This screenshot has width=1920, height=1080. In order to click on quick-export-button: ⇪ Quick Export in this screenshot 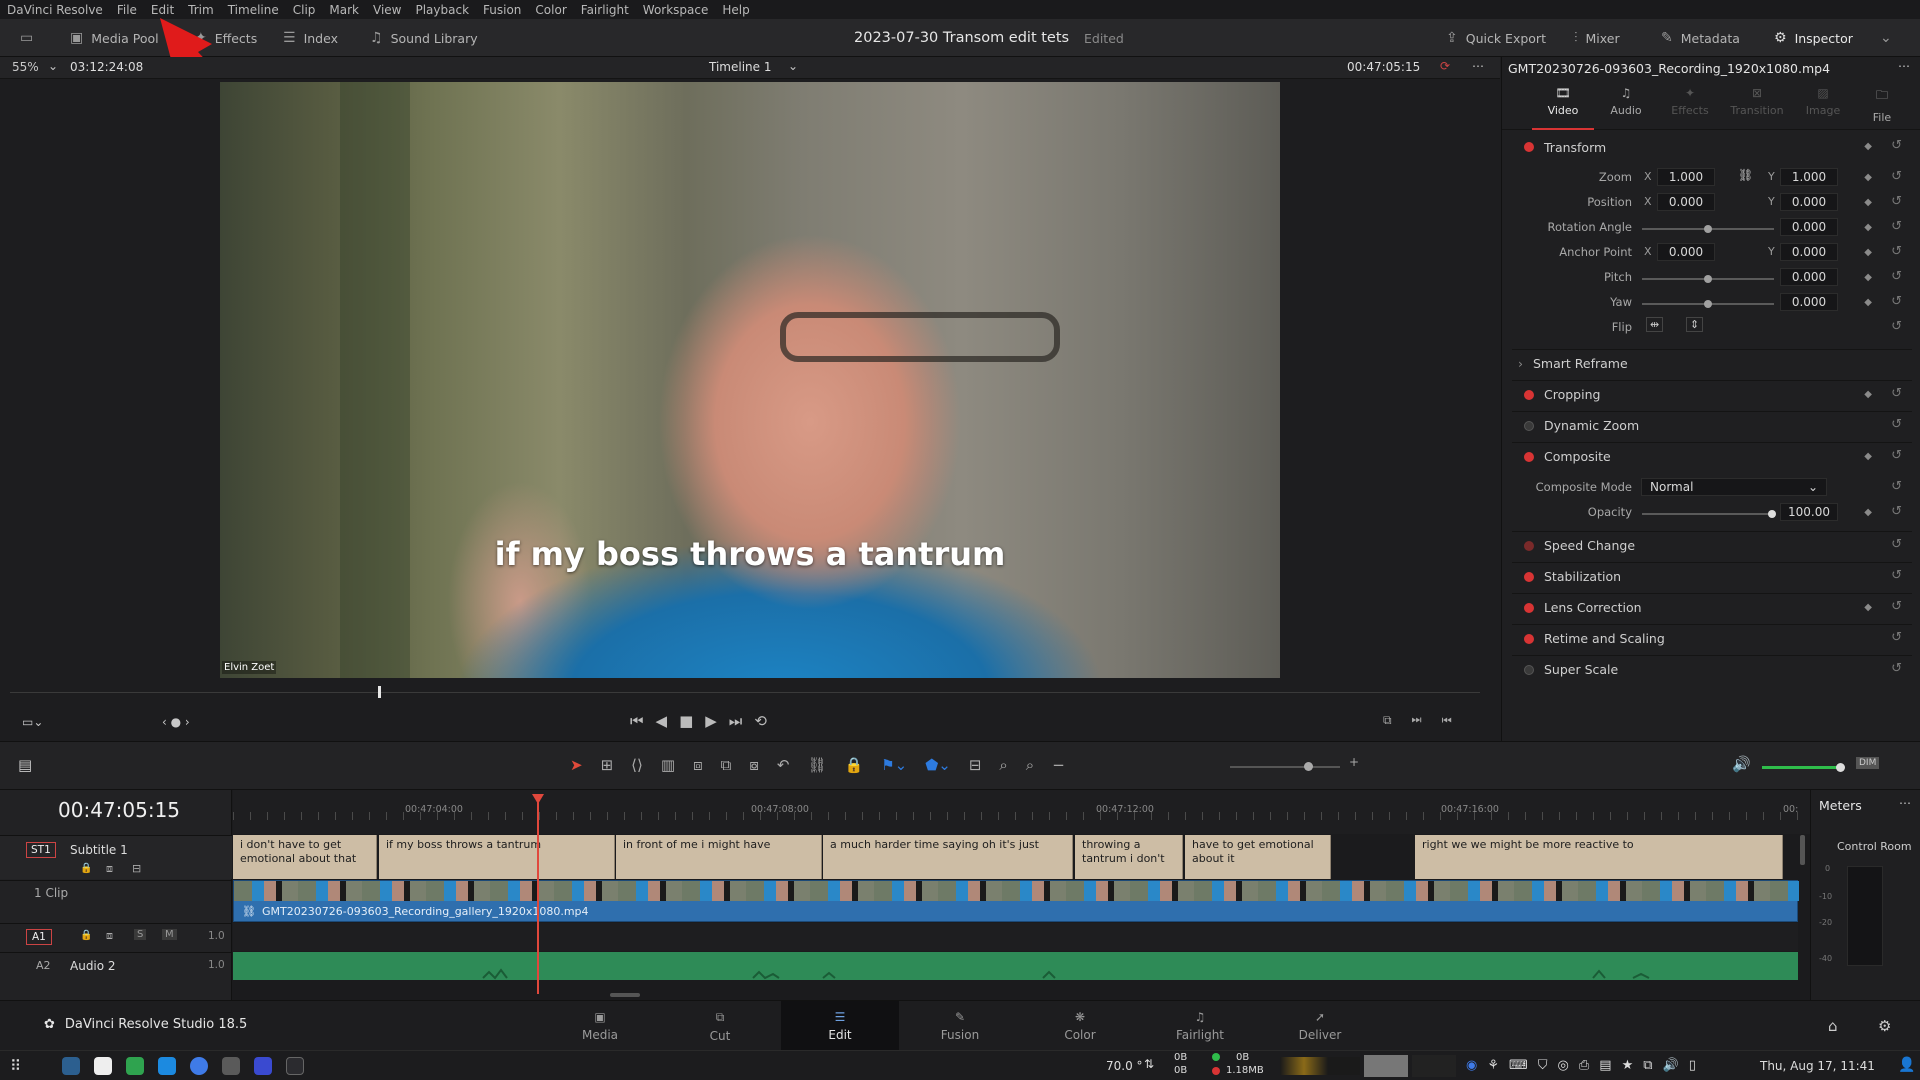, I will do `click(1496, 38)`.